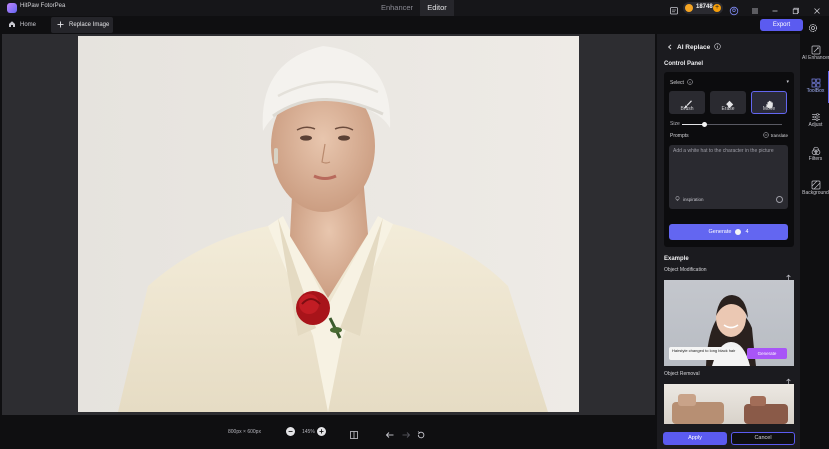  Describe the element at coordinates (816, 81) in the screenshot. I see `toolbox-icon` at that location.